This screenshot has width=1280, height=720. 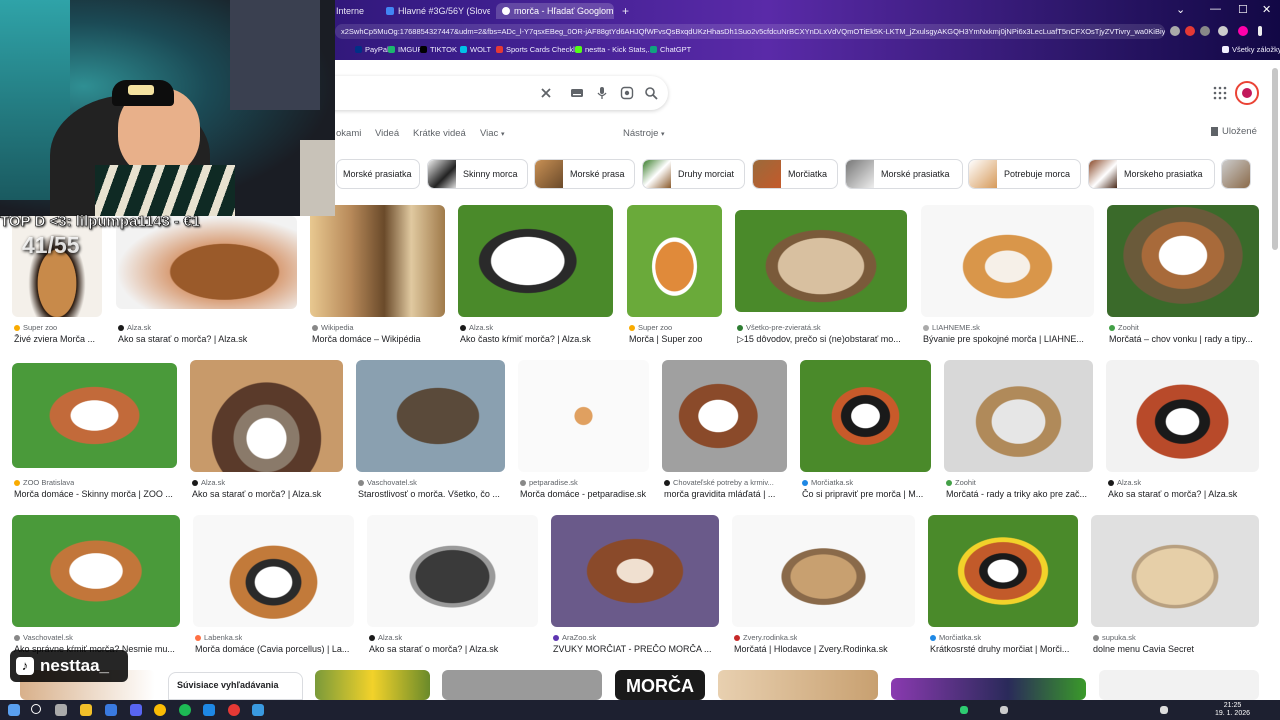 What do you see at coordinates (602, 93) in the screenshot?
I see `microphone-icon` at bounding box center [602, 93].